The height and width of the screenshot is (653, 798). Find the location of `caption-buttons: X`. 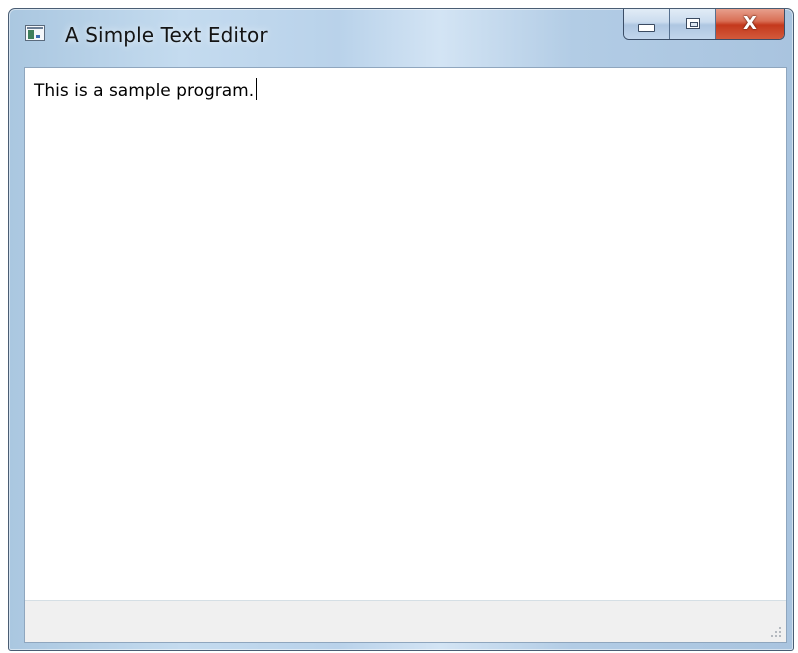

caption-buttons: X is located at coordinates (704, 24).